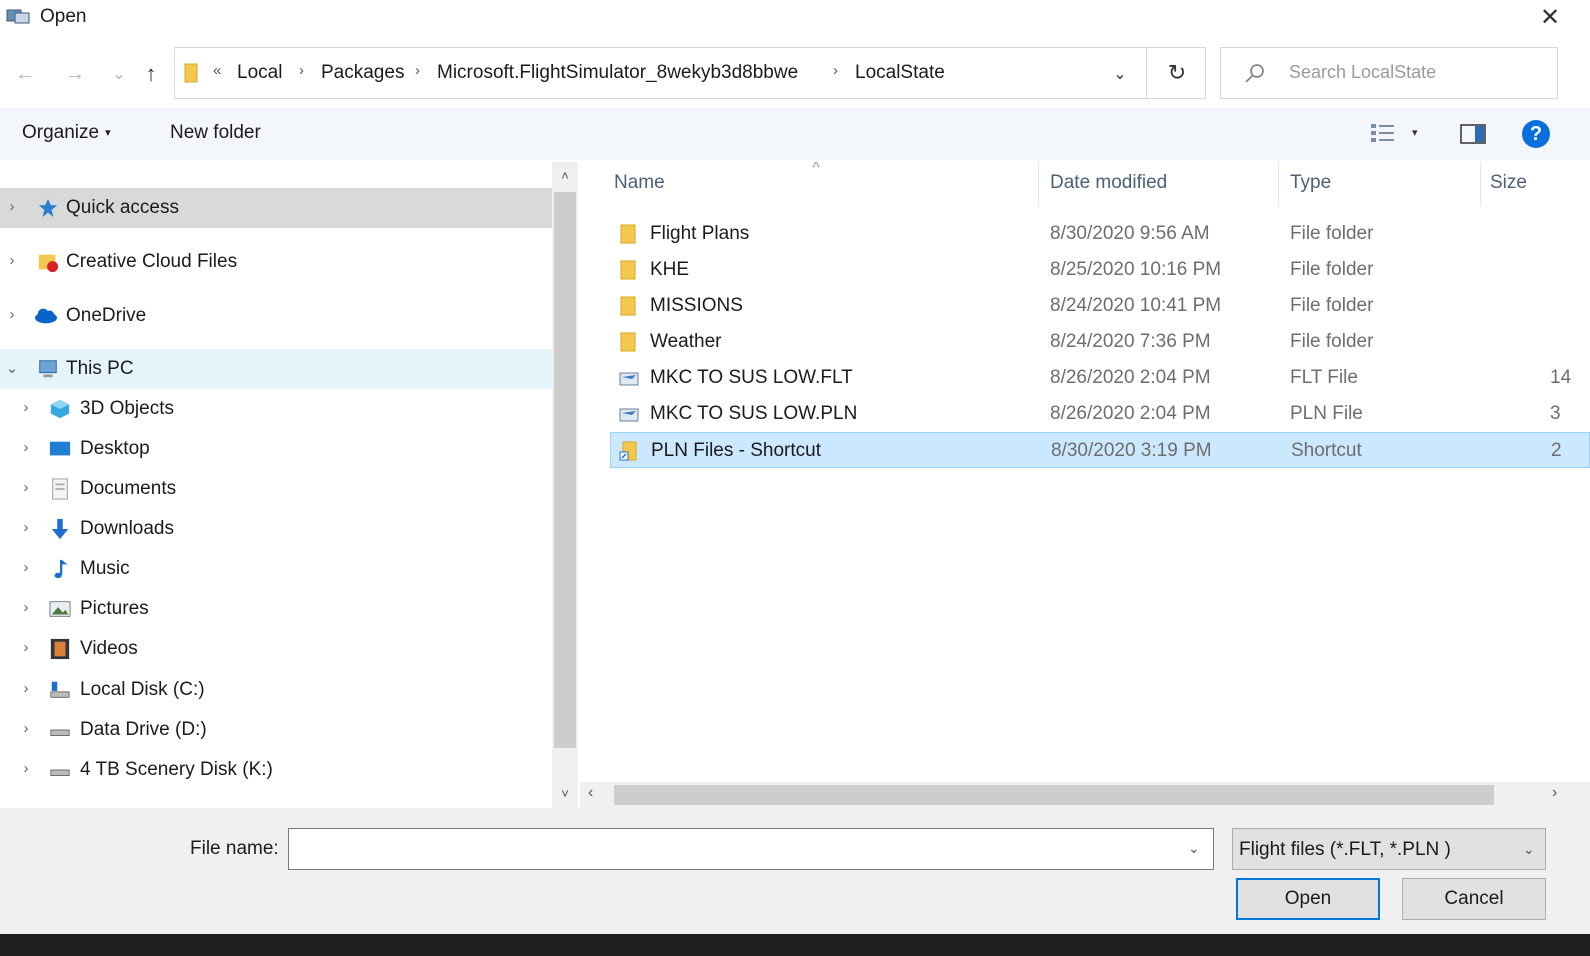 The height and width of the screenshot is (956, 1590). I want to click on breadcrumb-local: Local, so click(259, 73).